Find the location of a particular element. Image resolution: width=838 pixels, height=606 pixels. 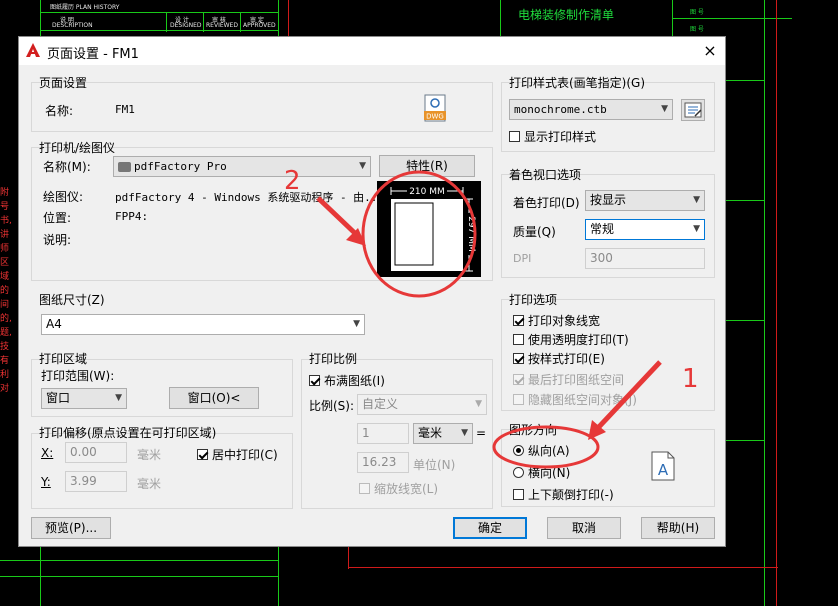

center-plot-label: 居中打印(C) is located at coordinates (245, 455).